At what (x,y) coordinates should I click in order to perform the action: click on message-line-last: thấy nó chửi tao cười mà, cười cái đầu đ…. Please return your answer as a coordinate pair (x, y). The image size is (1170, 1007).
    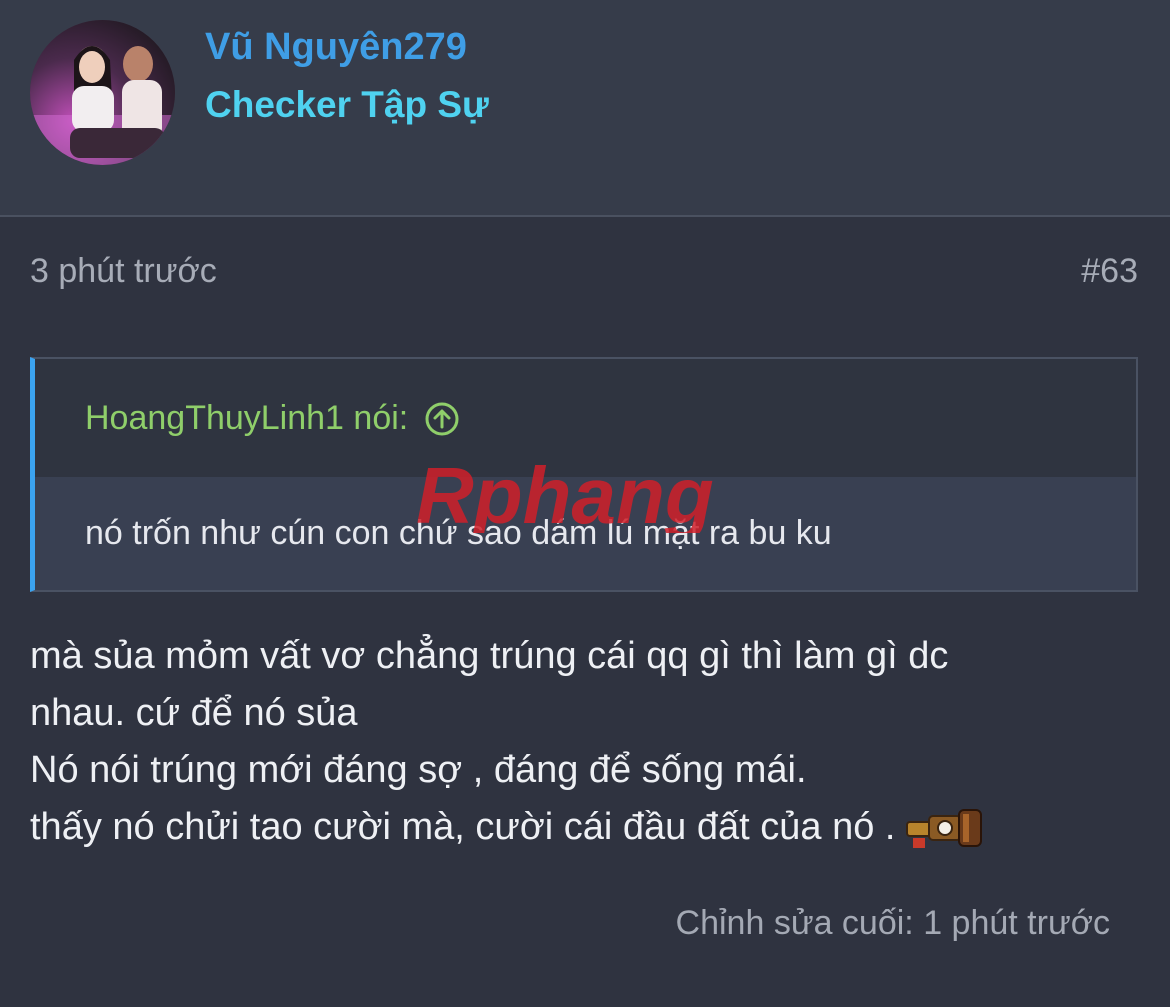
    Looking at the image, I should click on (580, 827).